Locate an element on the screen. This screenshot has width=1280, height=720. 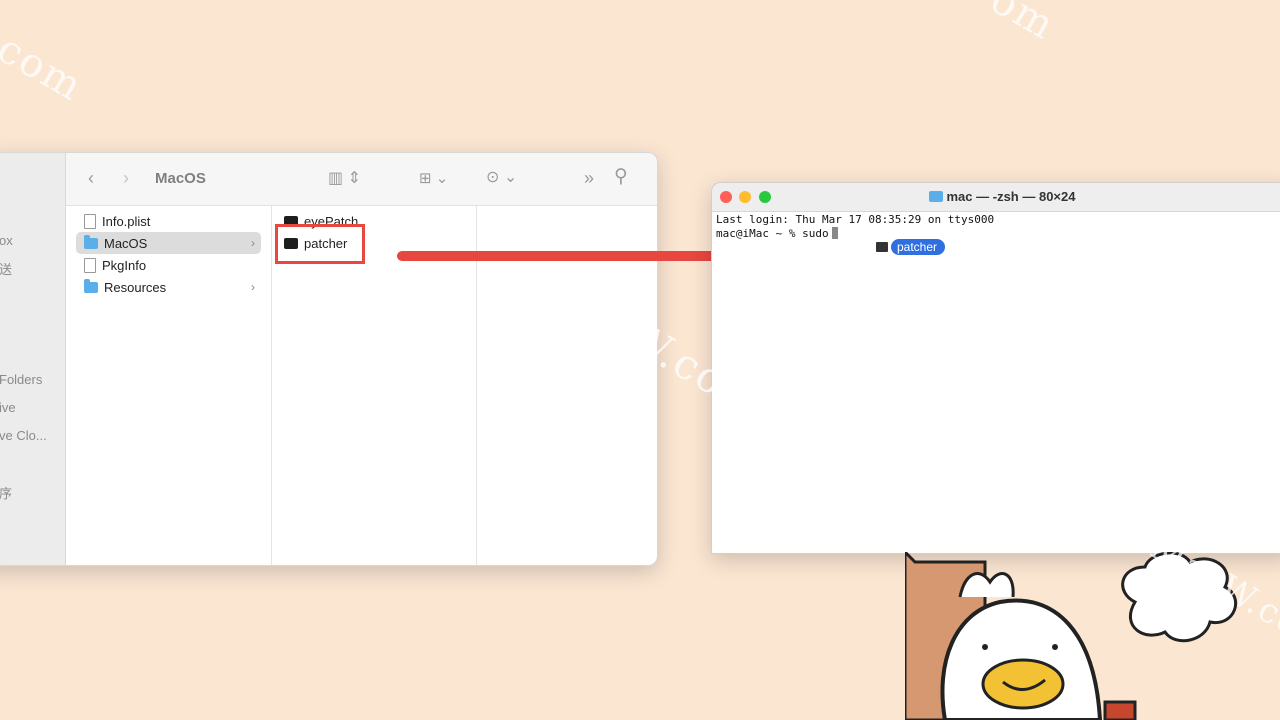
item-label: Info.plist is located at coordinates (126, 221).